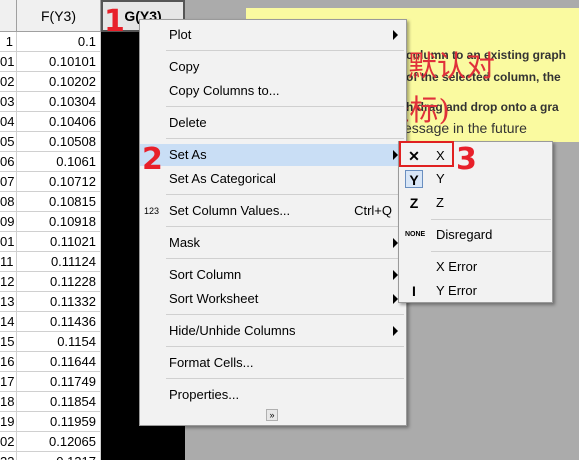  Describe the element at coordinates (273, 299) in the screenshot. I see `menu-item-sort-worksheet: Sort Worksheet` at that location.